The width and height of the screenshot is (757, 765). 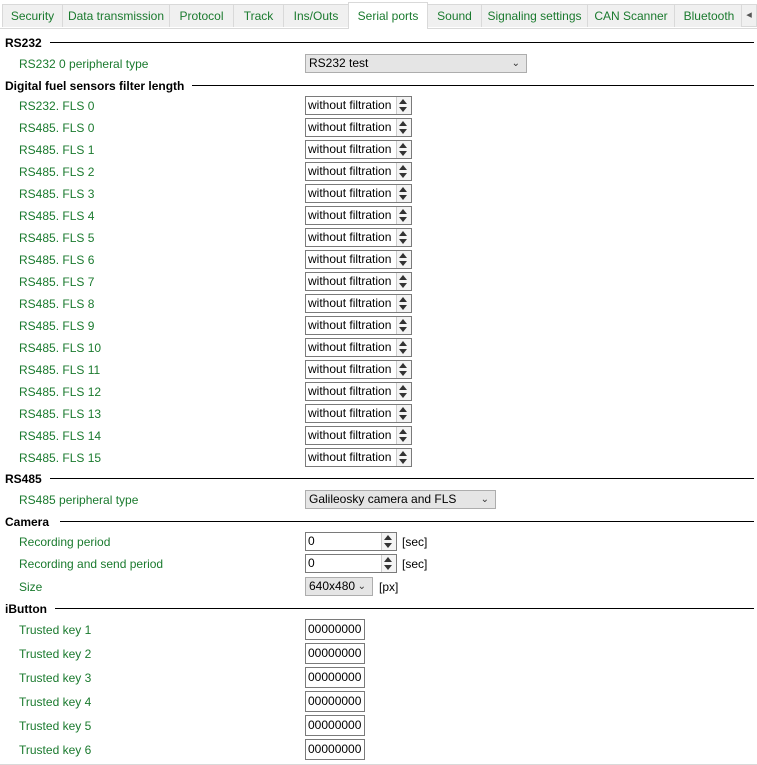 I want to click on tab-protocol: Protocol, so click(x=201, y=15).